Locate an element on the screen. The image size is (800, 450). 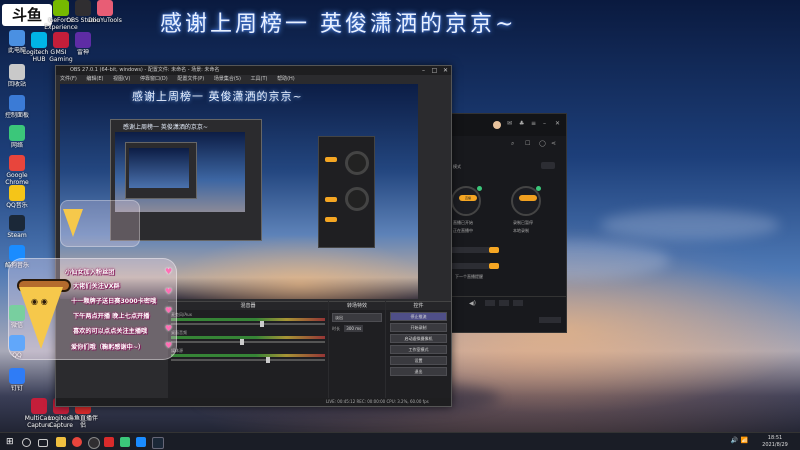
avatar is located at coordinates (497, 125).